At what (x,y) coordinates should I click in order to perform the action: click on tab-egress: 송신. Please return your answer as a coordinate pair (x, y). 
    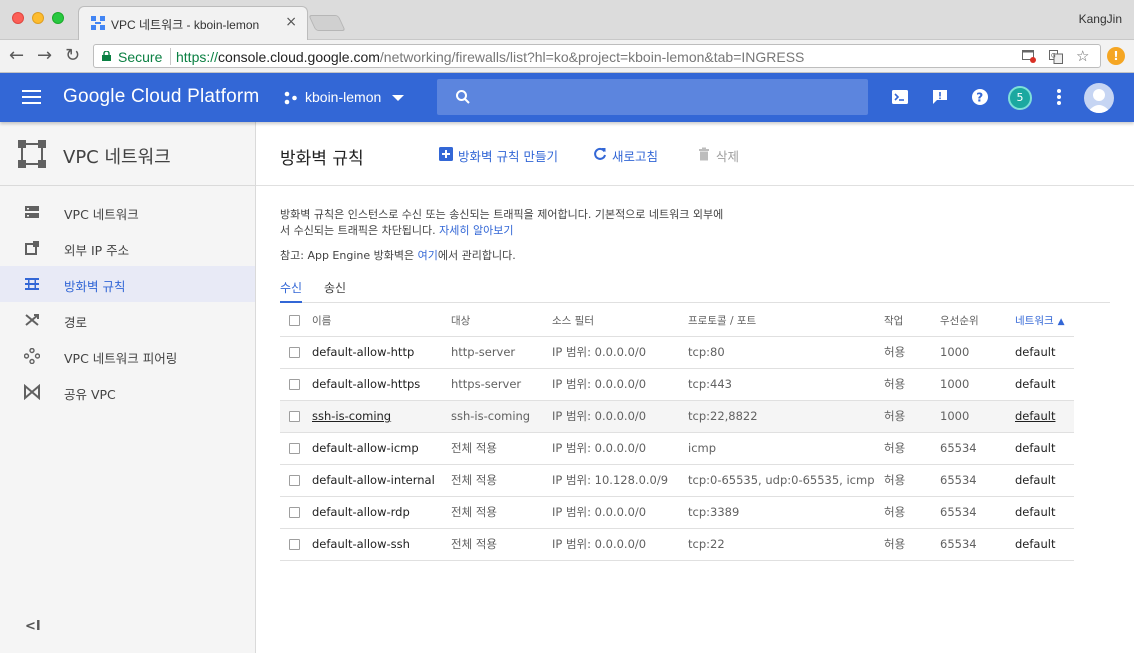
    Looking at the image, I should click on (335, 291).